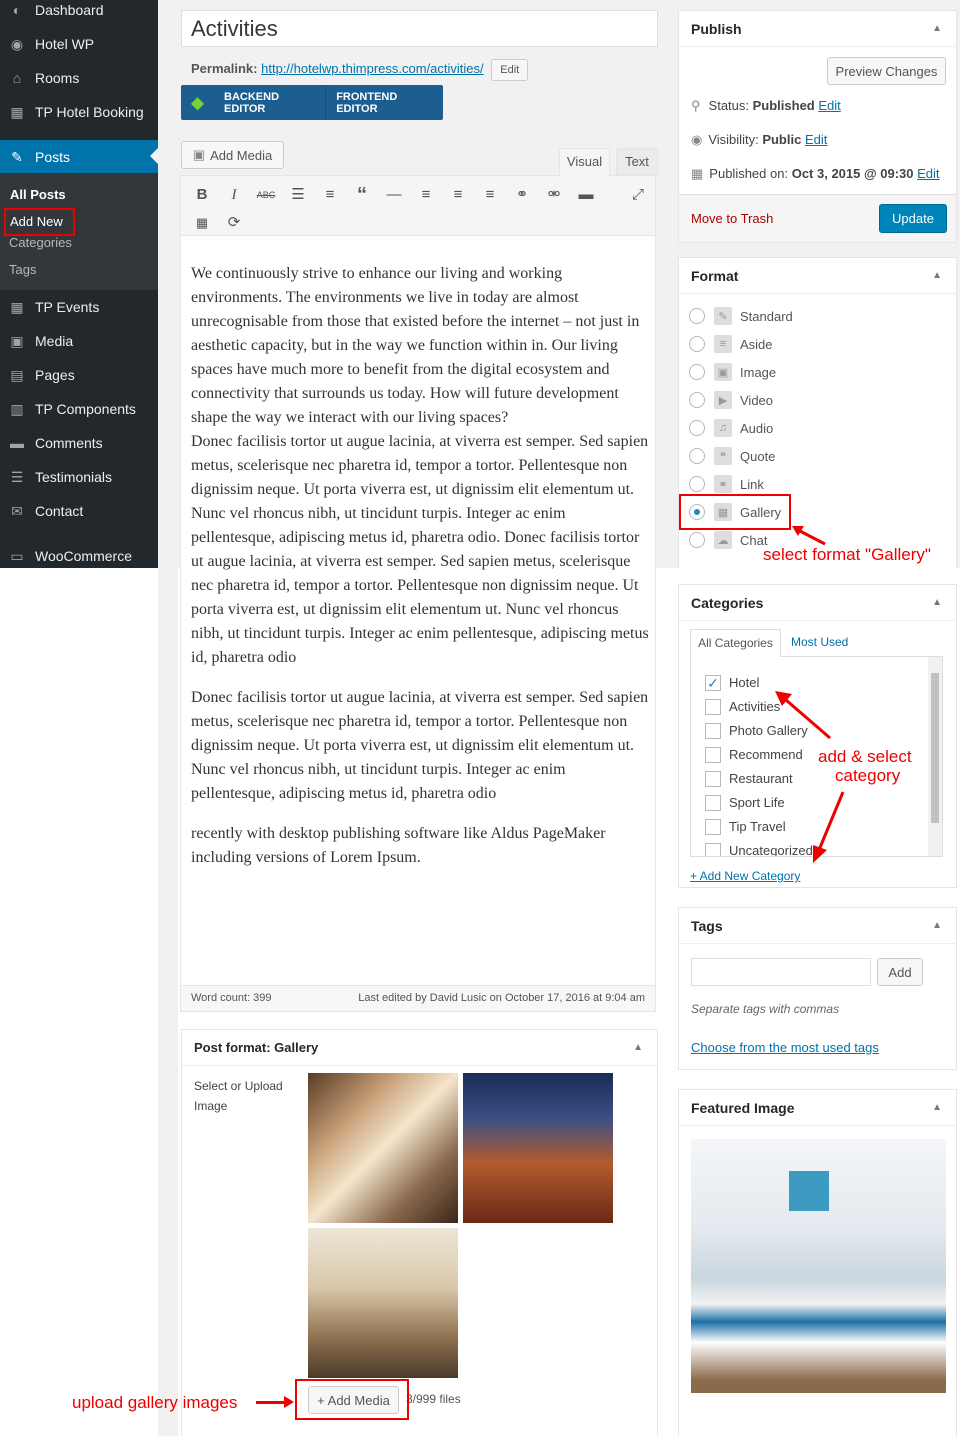 Image resolution: width=960 pixels, height=1436 pixels. I want to click on sidebar-item-contact: ✉ Contact, so click(79, 511).